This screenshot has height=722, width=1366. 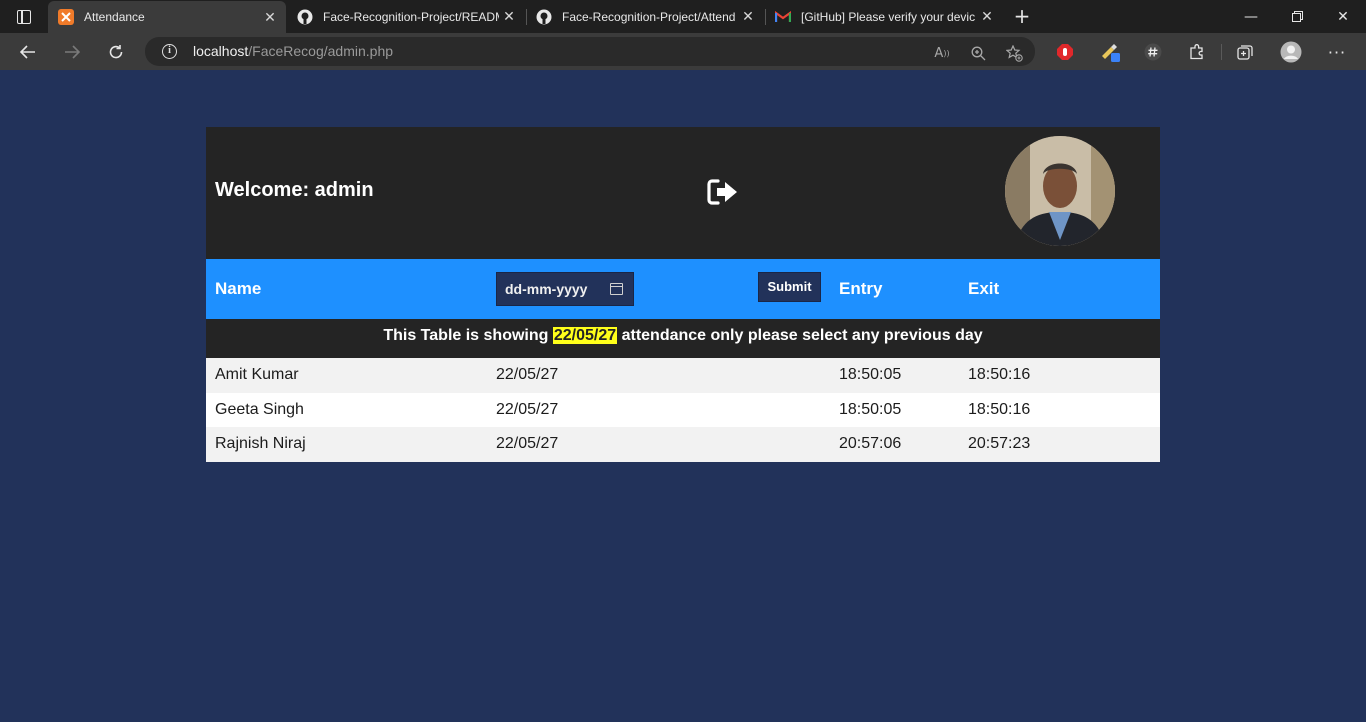 I want to click on refresh-icon, so click(x=116, y=52).